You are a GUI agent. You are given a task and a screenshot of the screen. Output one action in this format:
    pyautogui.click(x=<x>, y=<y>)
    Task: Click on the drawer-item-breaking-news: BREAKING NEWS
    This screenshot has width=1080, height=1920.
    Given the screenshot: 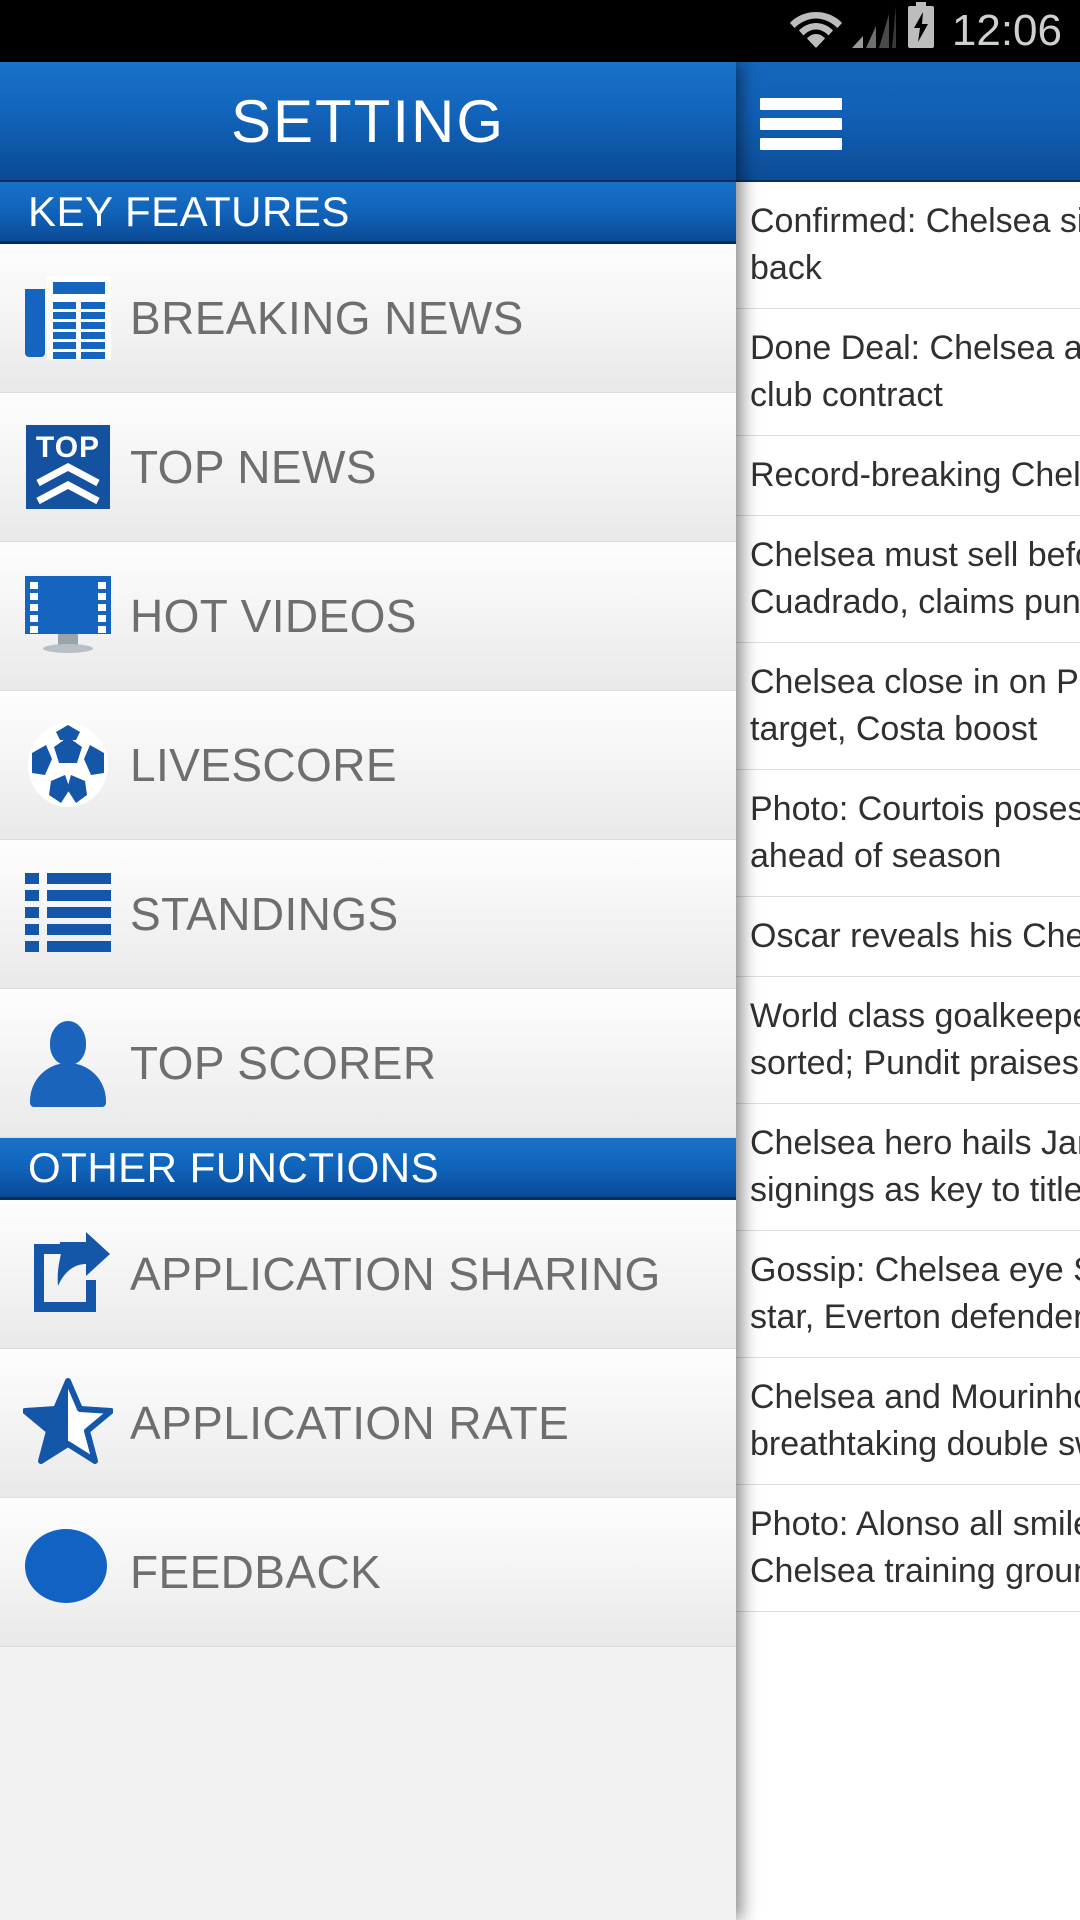 What is the action you would take?
    pyautogui.click(x=368, y=318)
    